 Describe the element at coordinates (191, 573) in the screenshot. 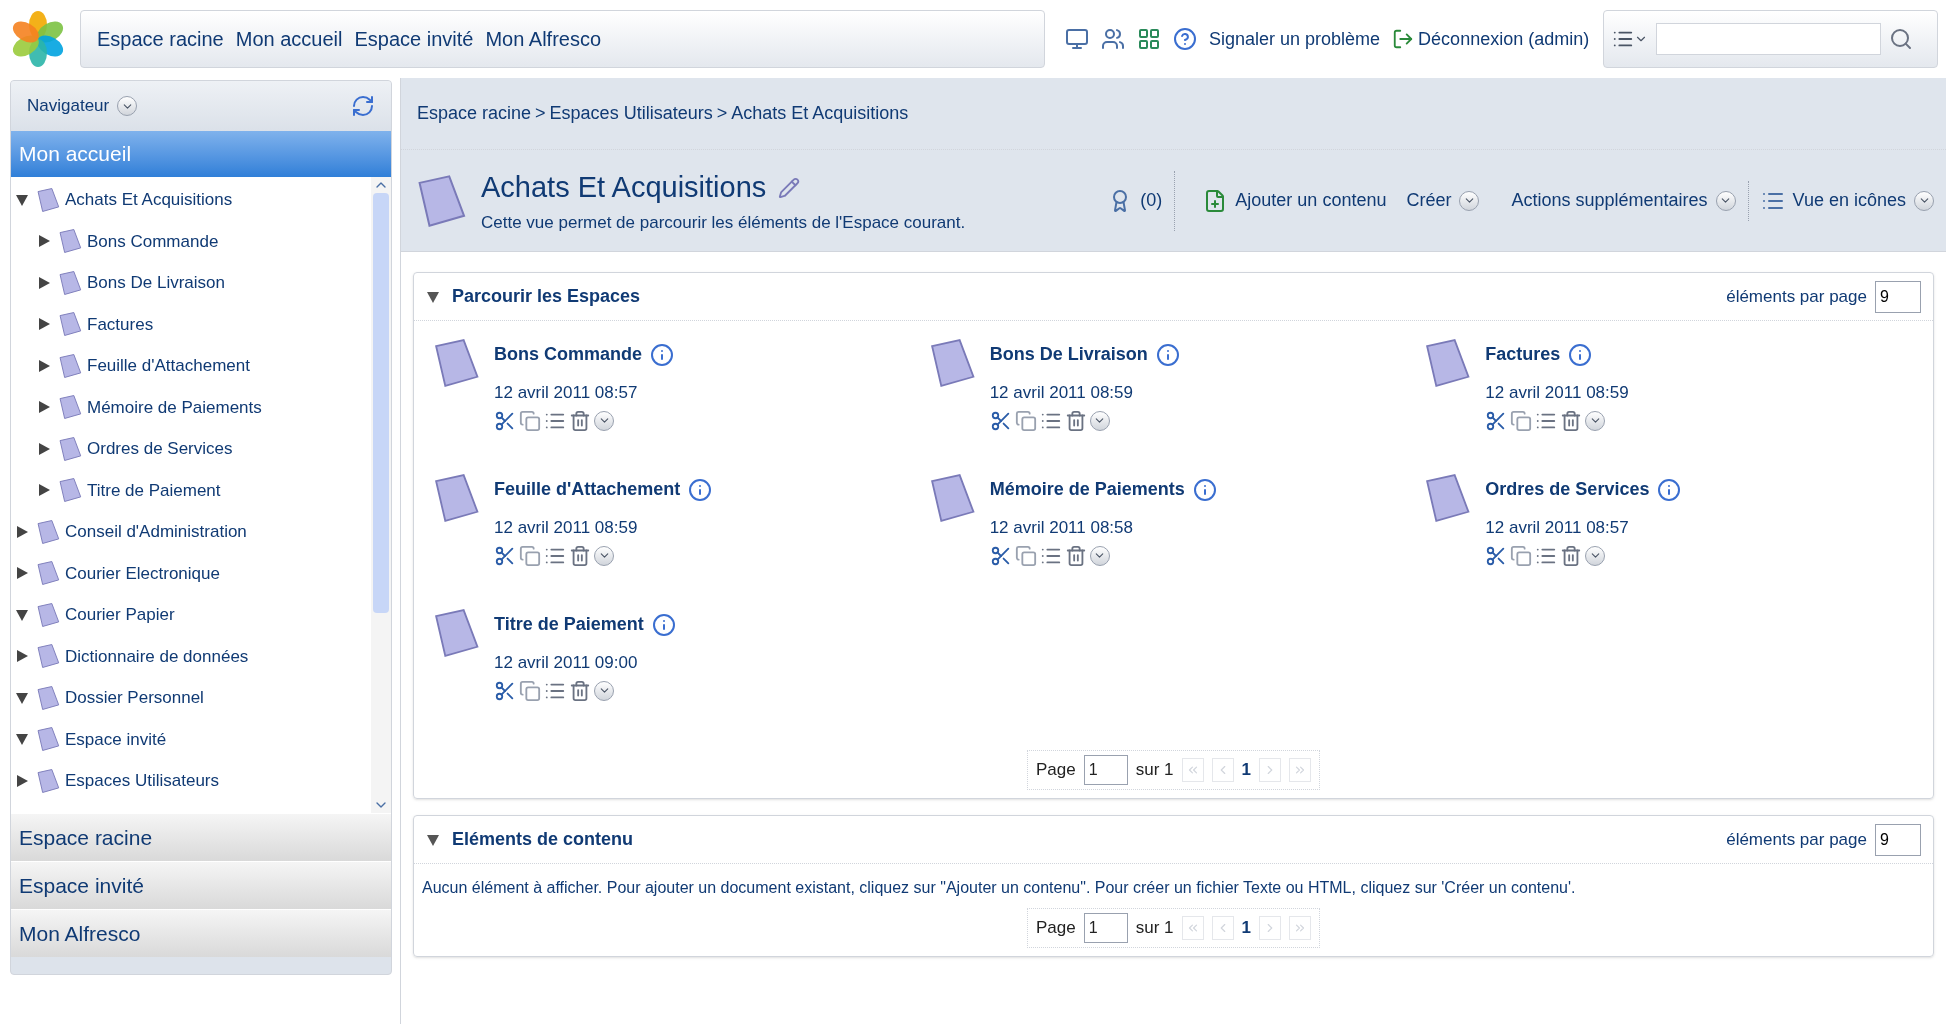

I see `tree-item: Courier Electronique` at that location.